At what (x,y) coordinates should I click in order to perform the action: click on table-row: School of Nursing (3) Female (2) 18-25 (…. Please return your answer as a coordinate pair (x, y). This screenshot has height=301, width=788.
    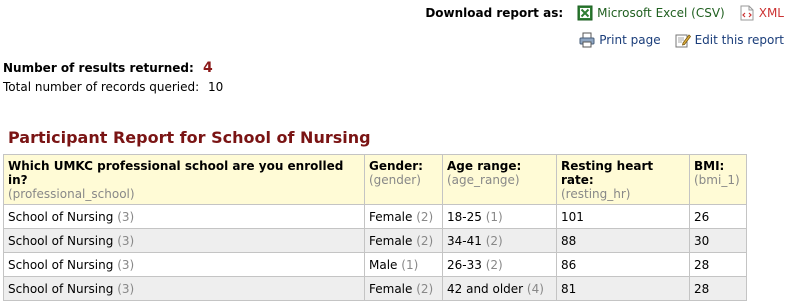
    Looking at the image, I should click on (375, 216).